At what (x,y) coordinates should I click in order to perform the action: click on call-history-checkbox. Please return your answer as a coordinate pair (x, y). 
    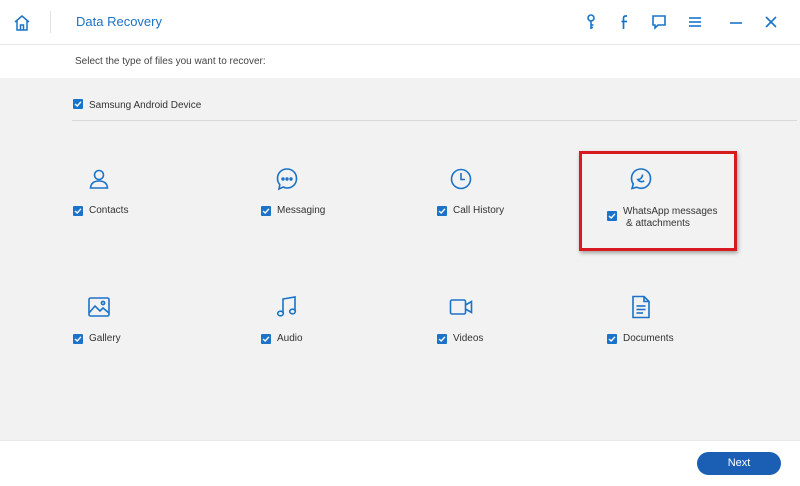
    Looking at the image, I should click on (442, 211).